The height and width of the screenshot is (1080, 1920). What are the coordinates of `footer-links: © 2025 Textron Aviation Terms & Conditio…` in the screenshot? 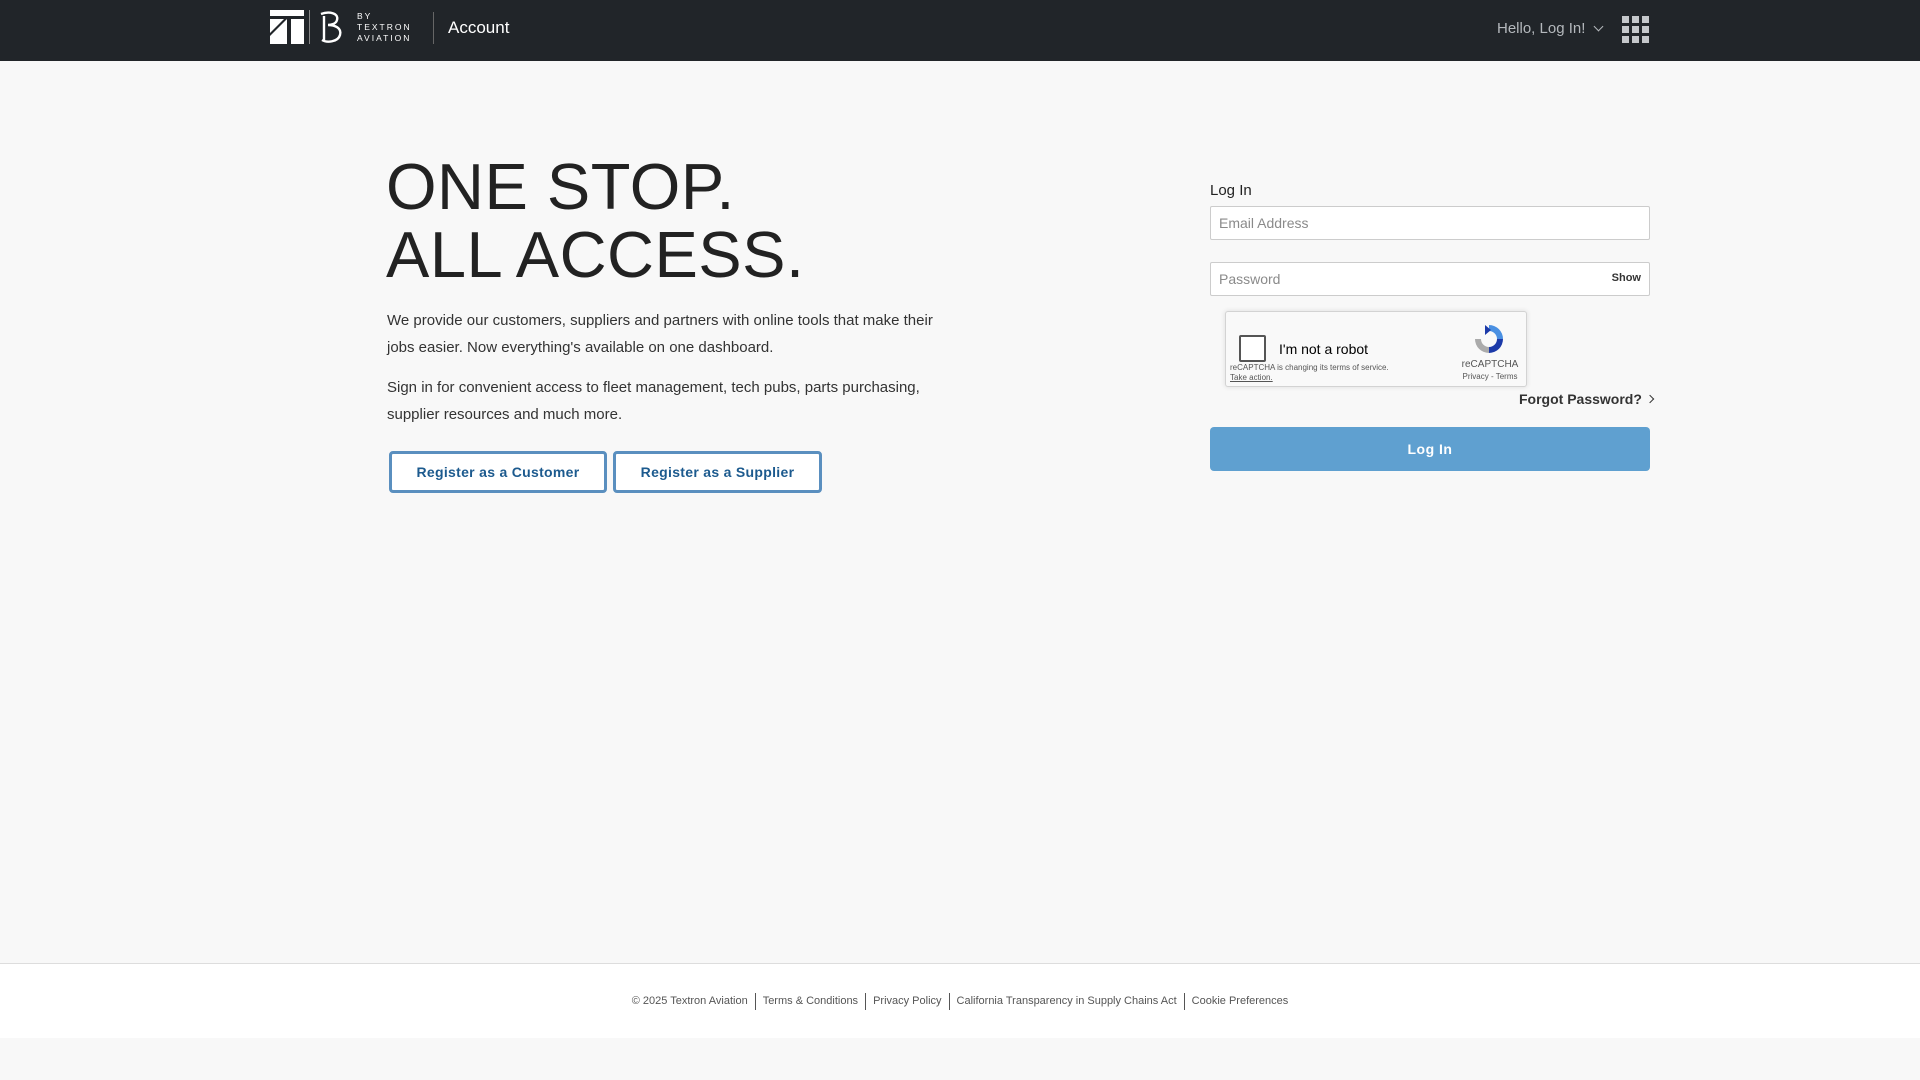 It's located at (960, 1001).